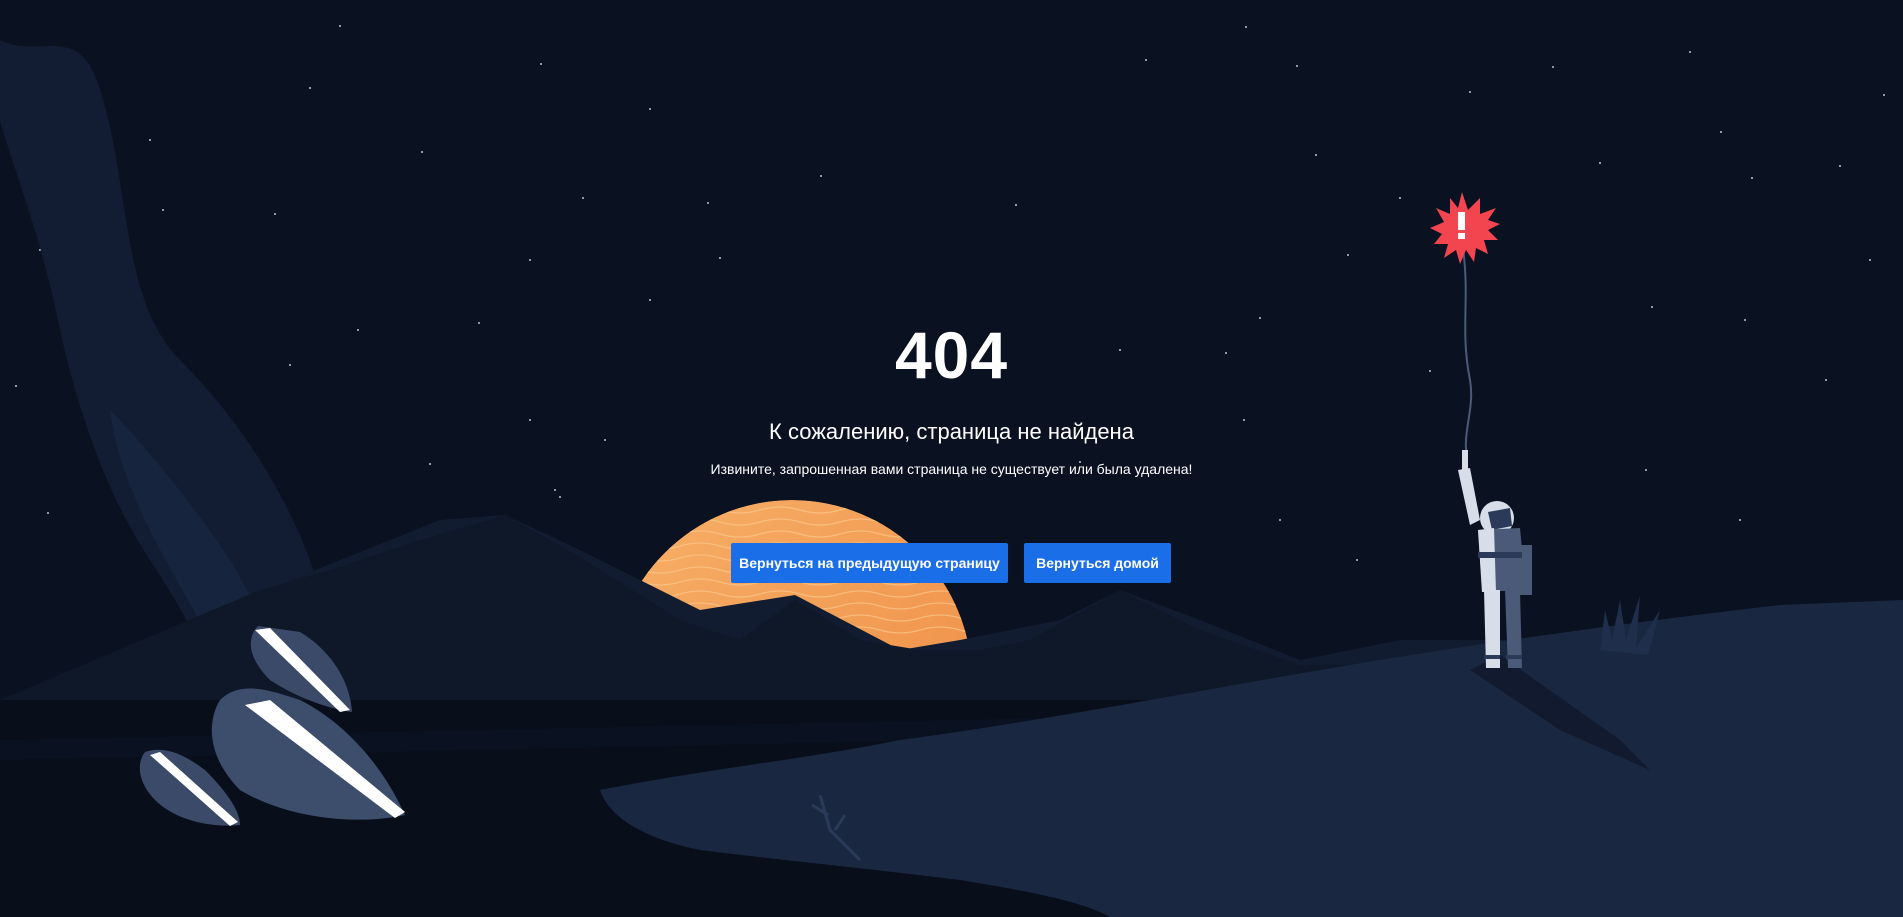  Describe the element at coordinates (1461, 221) in the screenshot. I see `exclamation-icon` at that location.